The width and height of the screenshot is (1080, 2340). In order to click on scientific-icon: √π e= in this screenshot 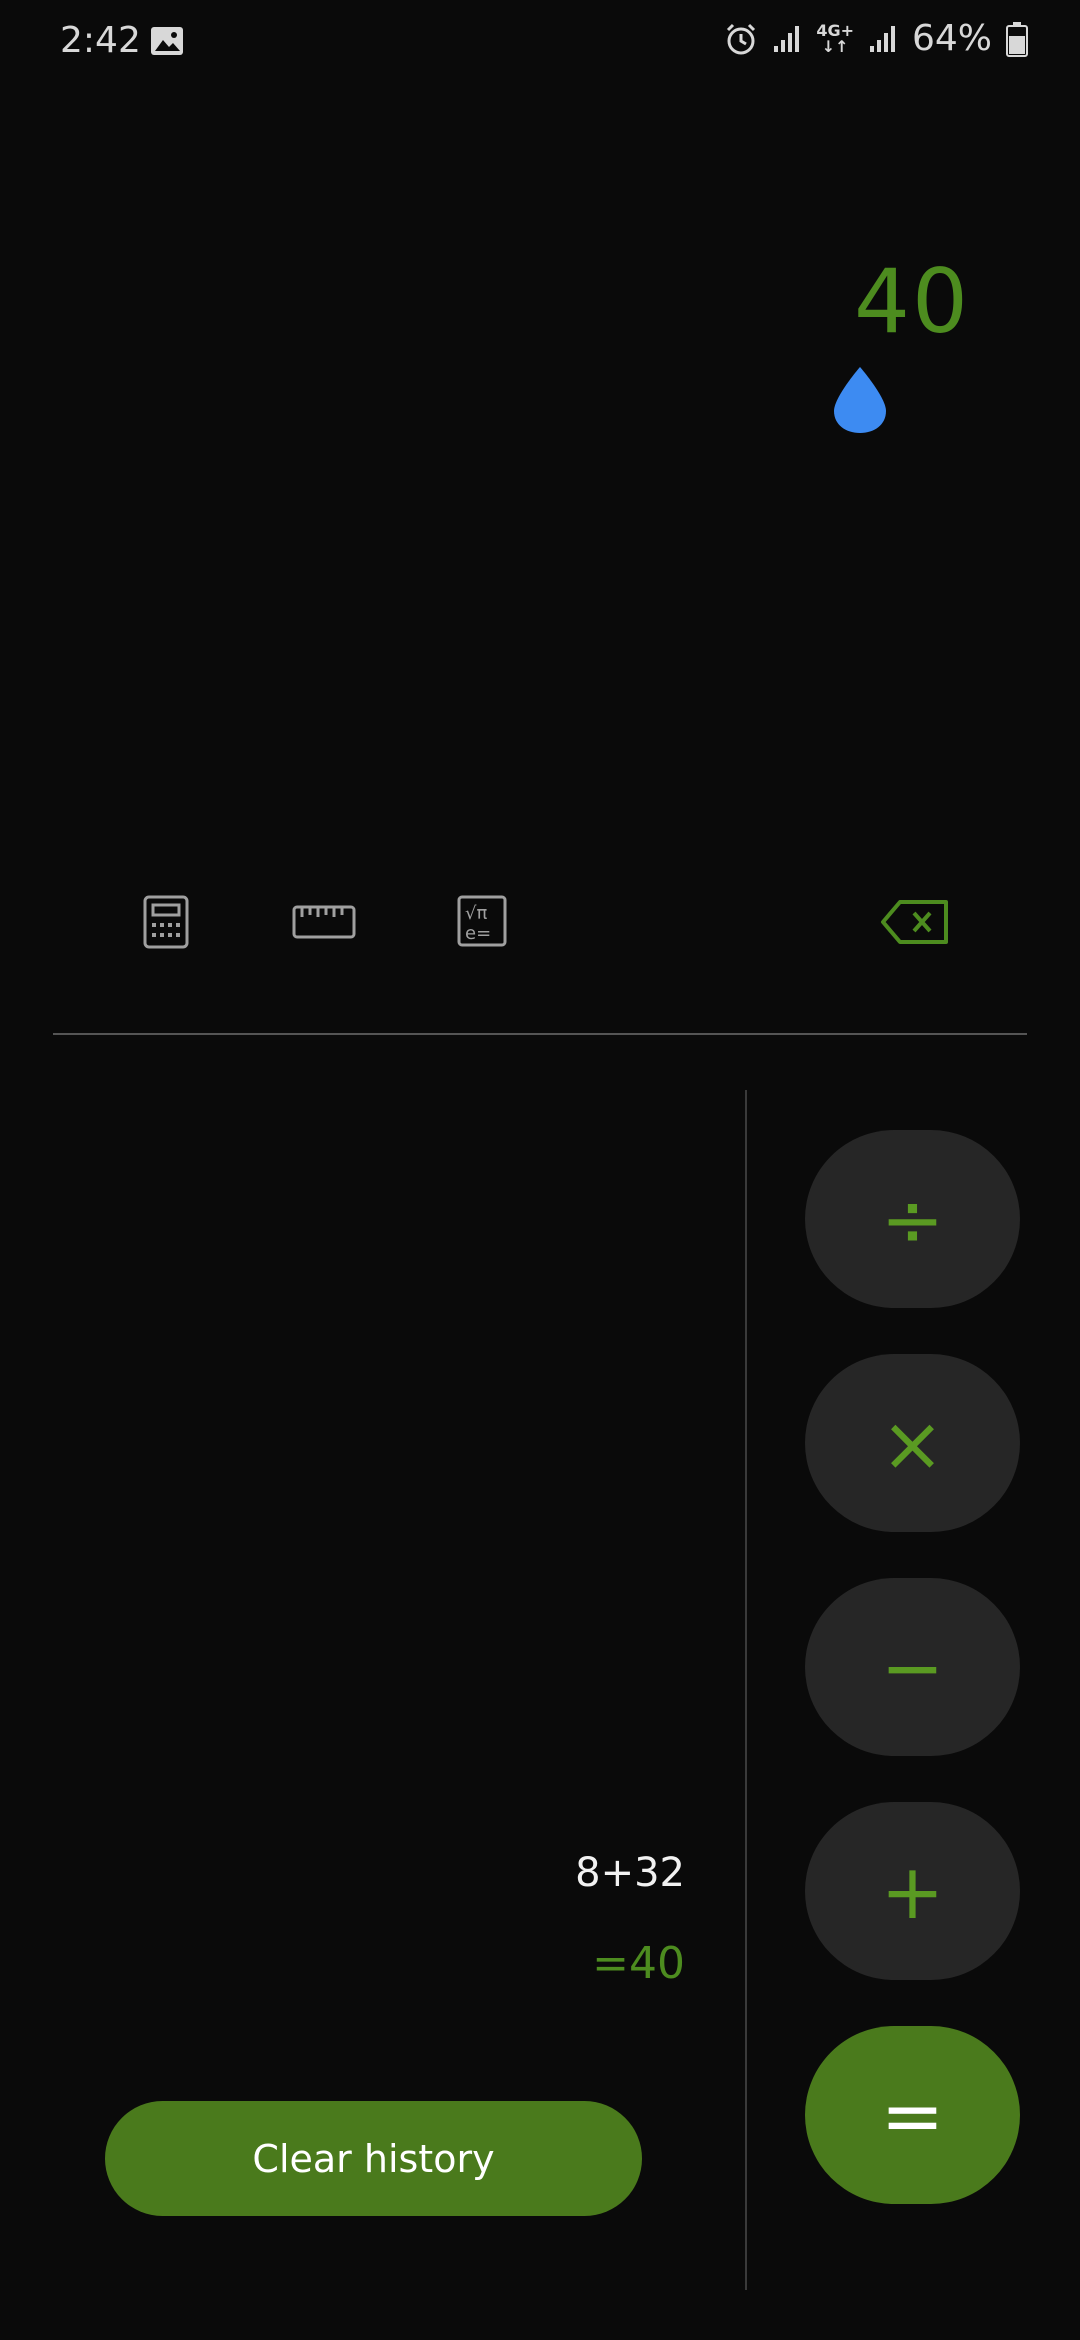, I will do `click(482, 921)`.